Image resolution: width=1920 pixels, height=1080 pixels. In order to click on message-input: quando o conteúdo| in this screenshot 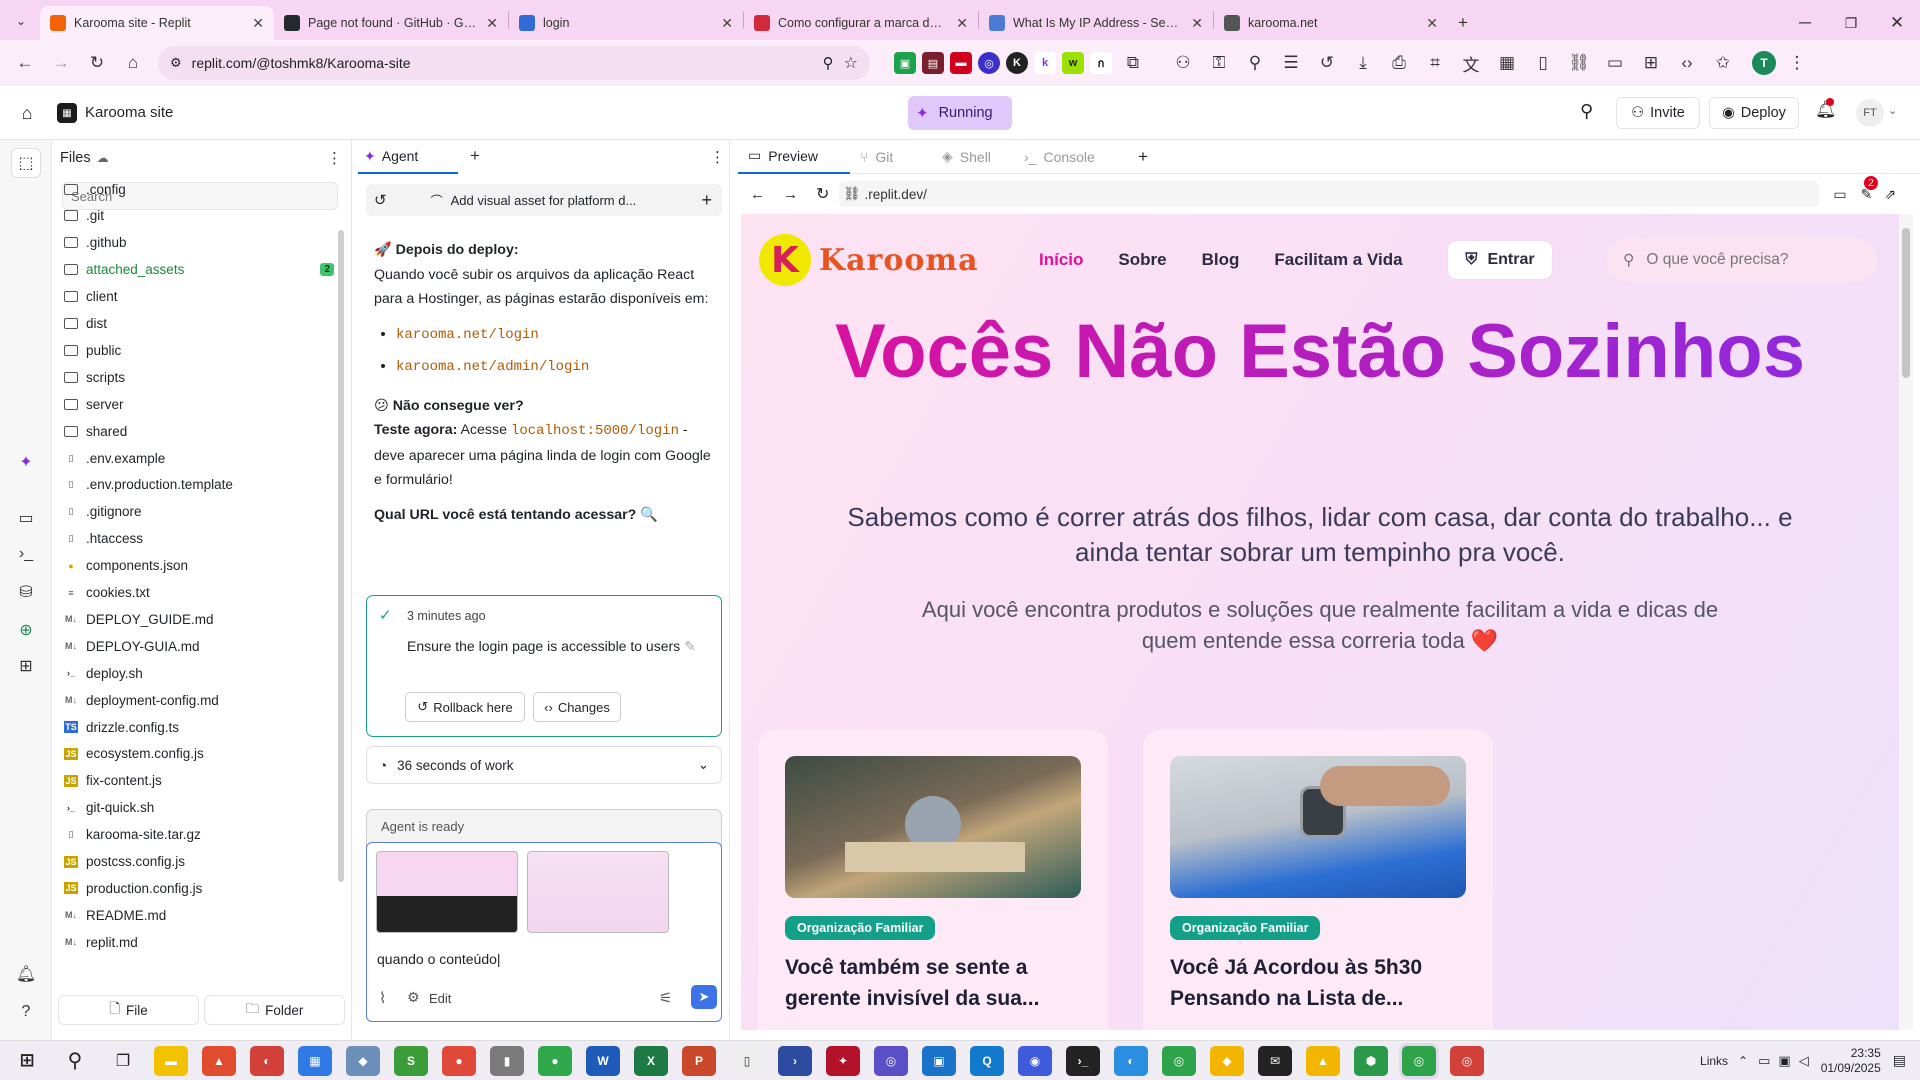, I will do `click(439, 959)`.